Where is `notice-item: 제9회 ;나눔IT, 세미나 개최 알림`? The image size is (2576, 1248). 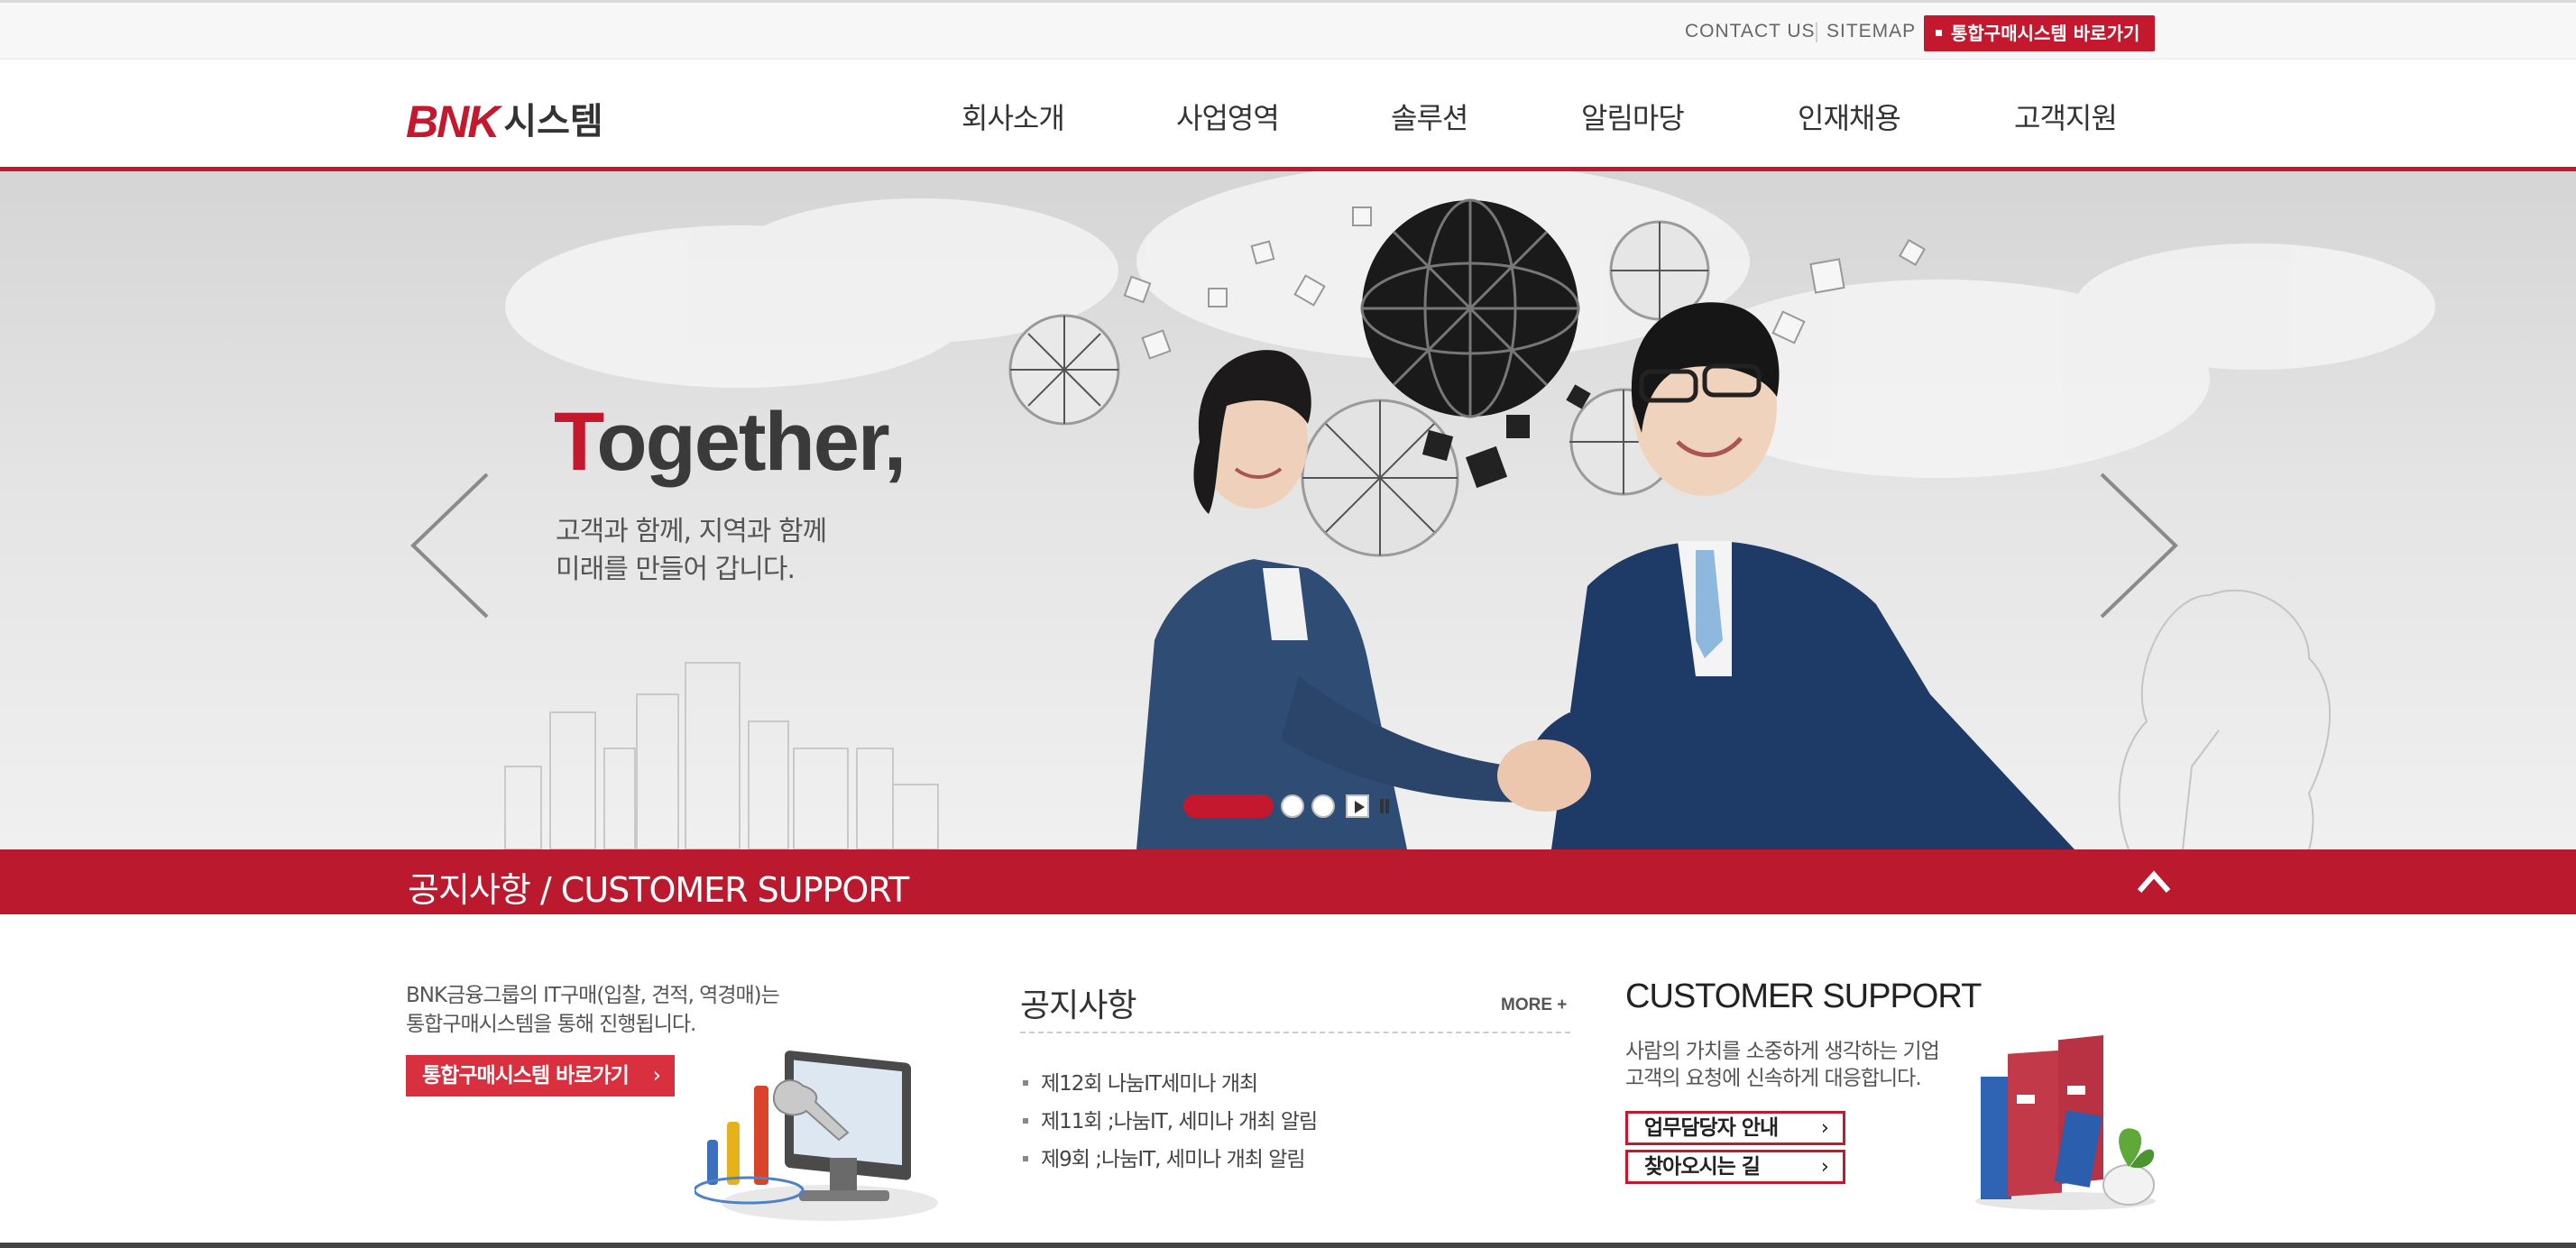 notice-item: 제9회 ;나눔IT, 세미나 개최 알림 is located at coordinates (1164, 1157).